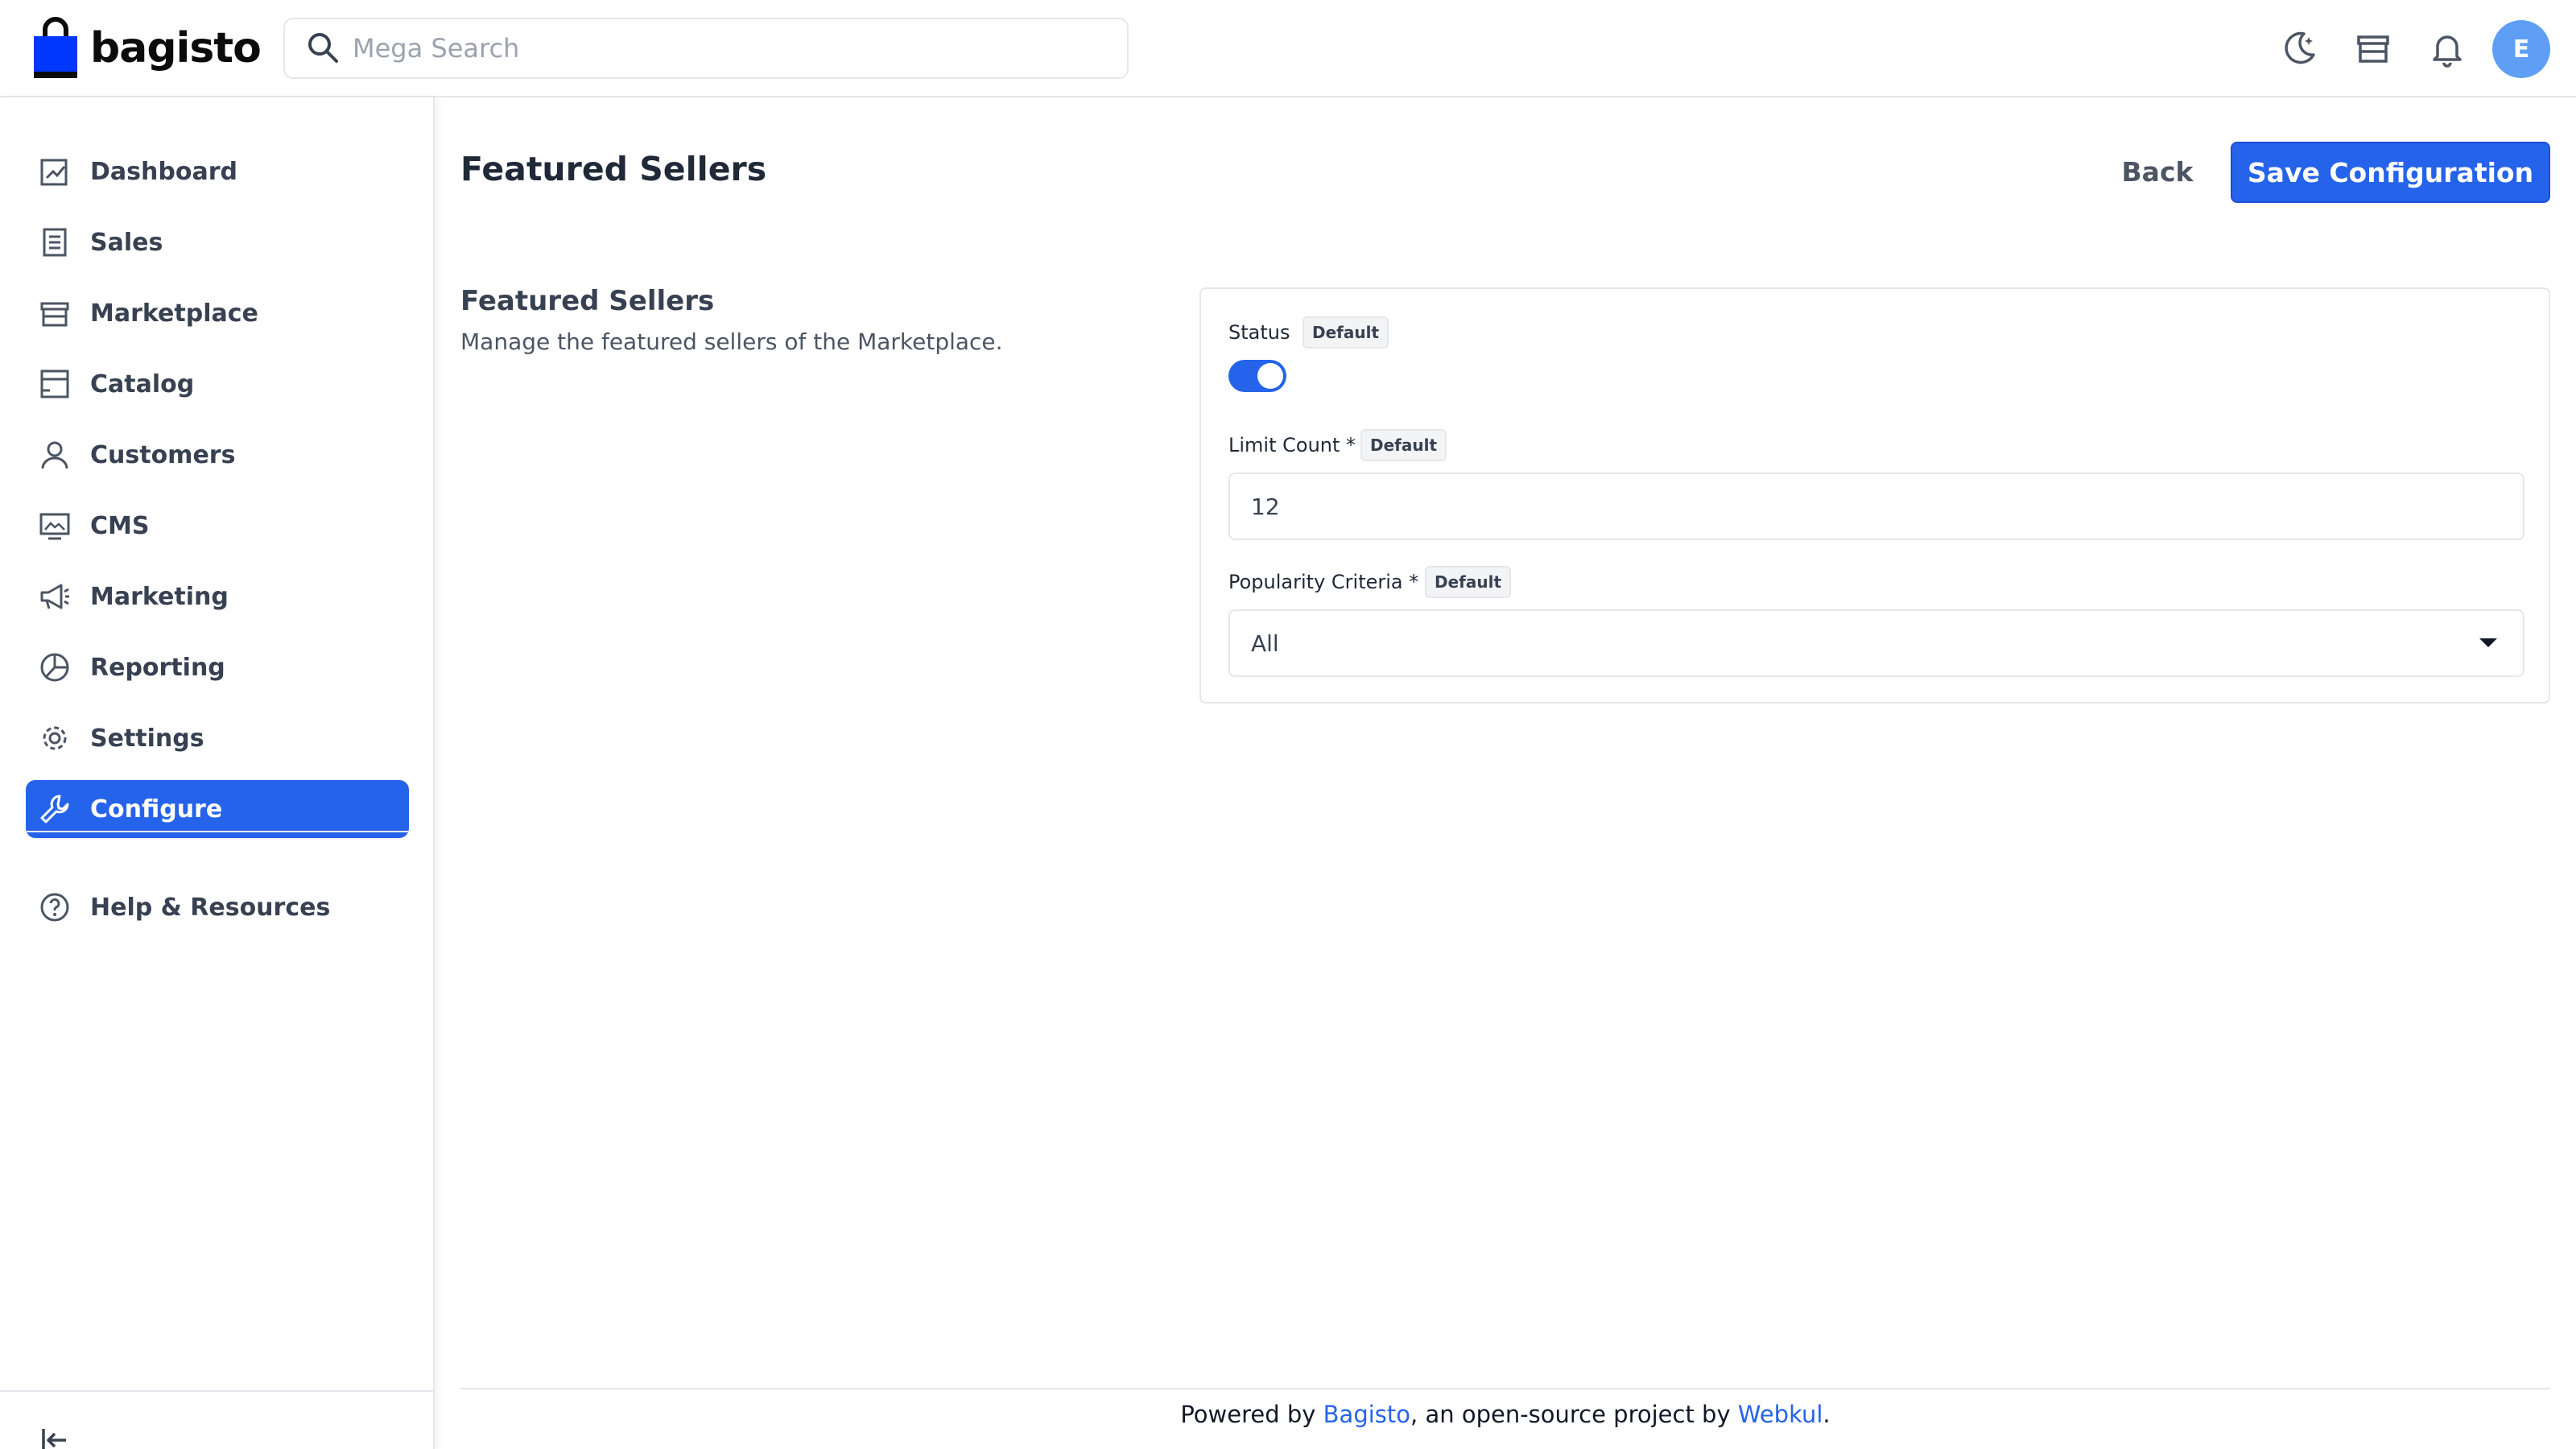 This screenshot has height=1449, width=2576. What do you see at coordinates (217, 242) in the screenshot?
I see `sidebar-item-sales: Sales` at bounding box center [217, 242].